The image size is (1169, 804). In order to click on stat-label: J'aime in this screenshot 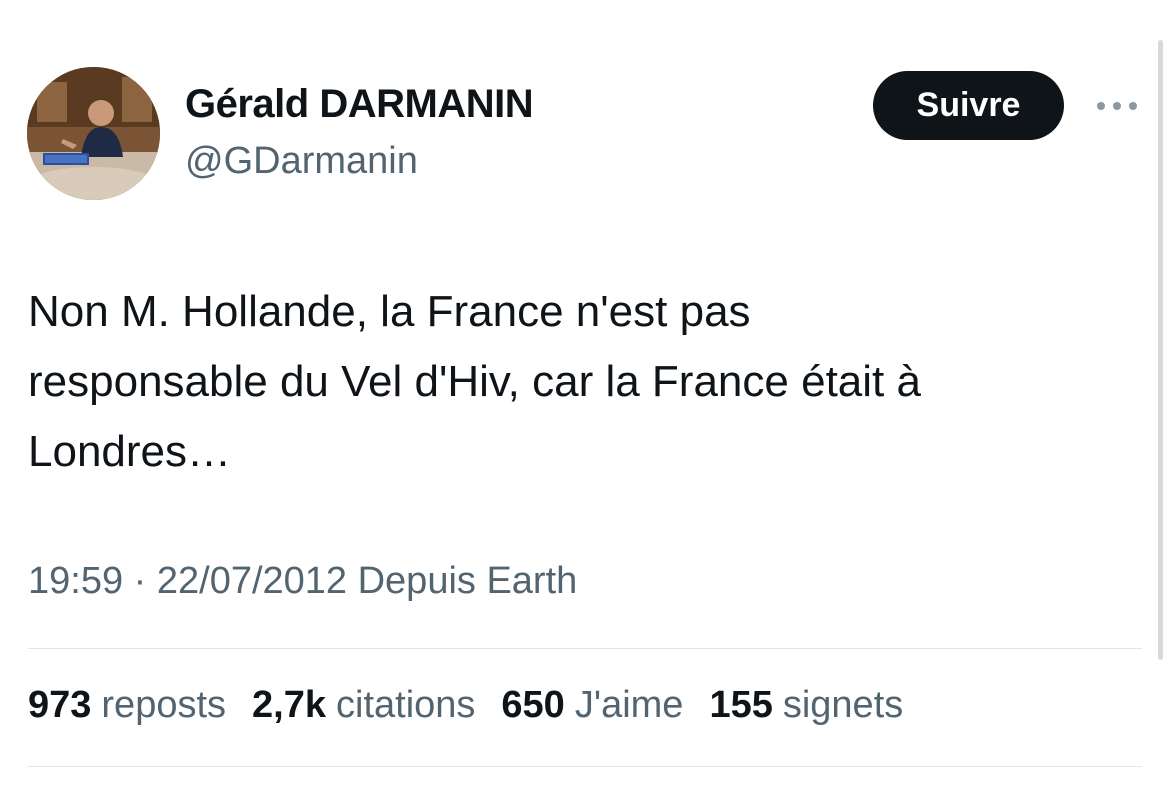, I will do `click(629, 705)`.